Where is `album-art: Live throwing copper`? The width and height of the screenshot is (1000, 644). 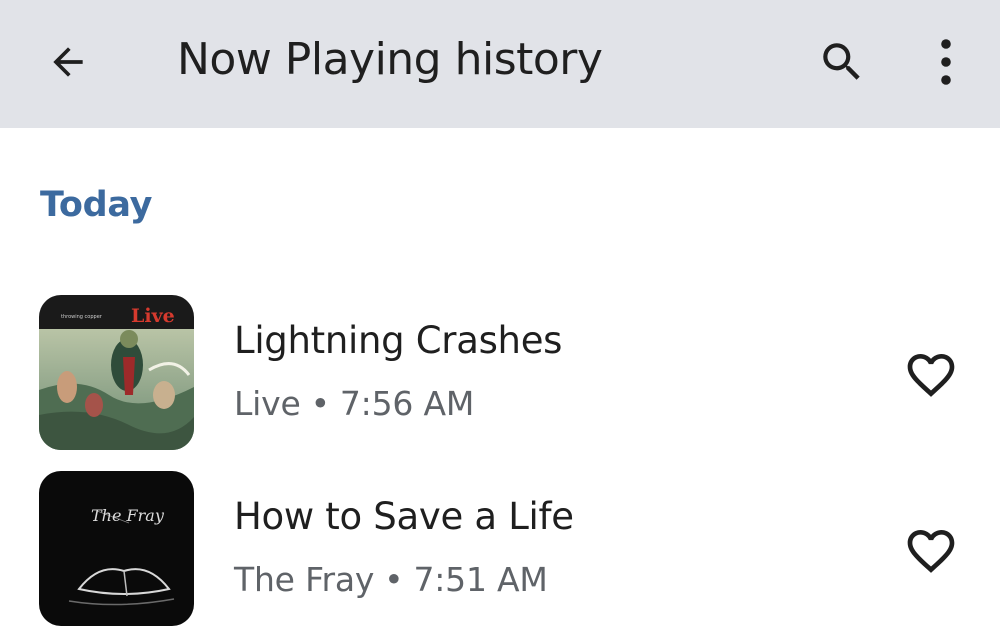
album-art: Live throwing copper is located at coordinates (116, 372).